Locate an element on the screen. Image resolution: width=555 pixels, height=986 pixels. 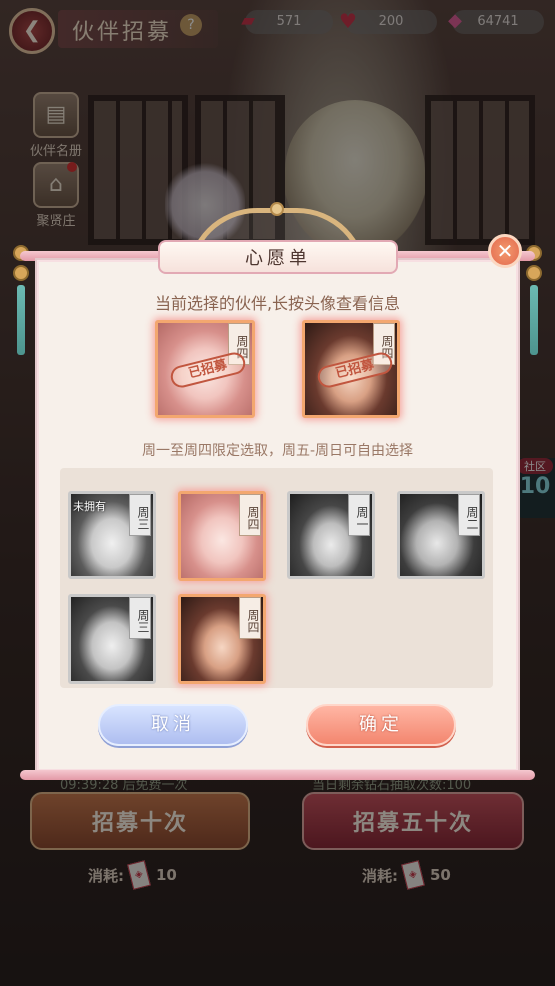
rule-hint: 周一至周四限定选取，周五-周日可自由选择 is located at coordinates (277, 451).